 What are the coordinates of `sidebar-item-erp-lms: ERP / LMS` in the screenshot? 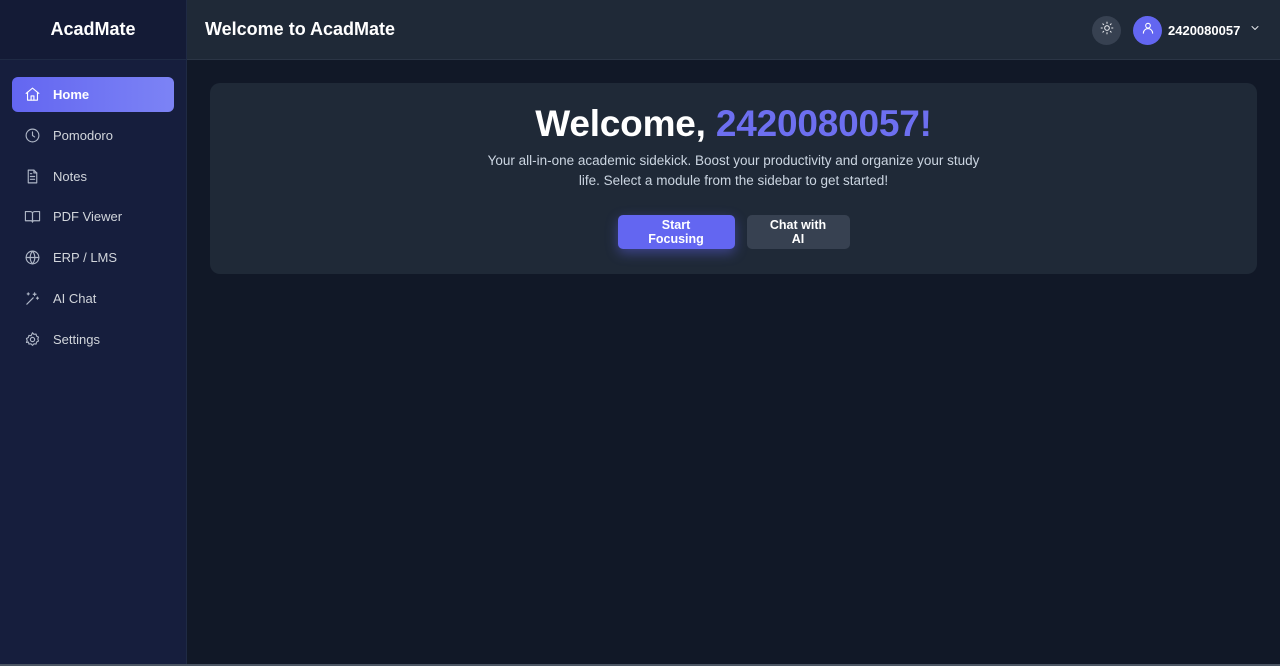 It's located at (93, 257).